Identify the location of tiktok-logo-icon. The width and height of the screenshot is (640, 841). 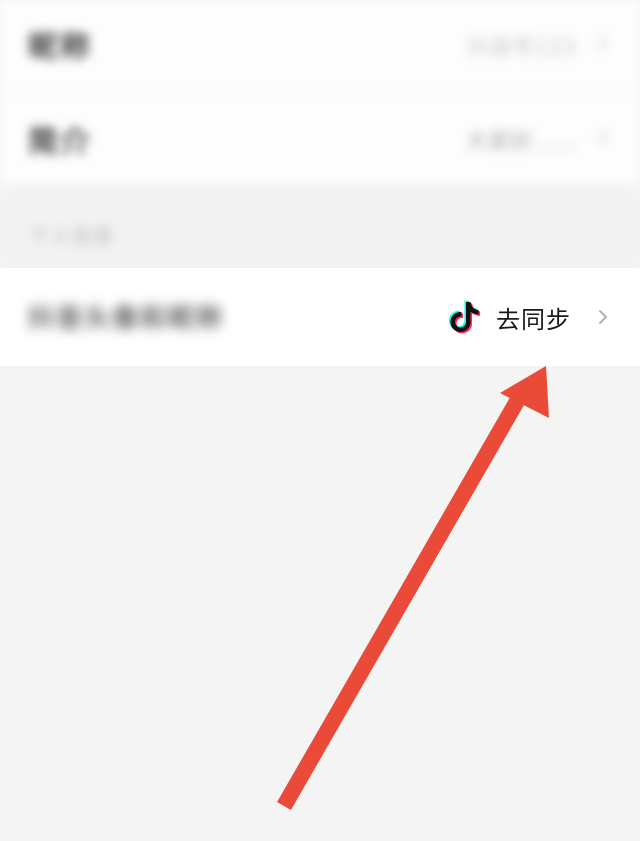
(465, 317).